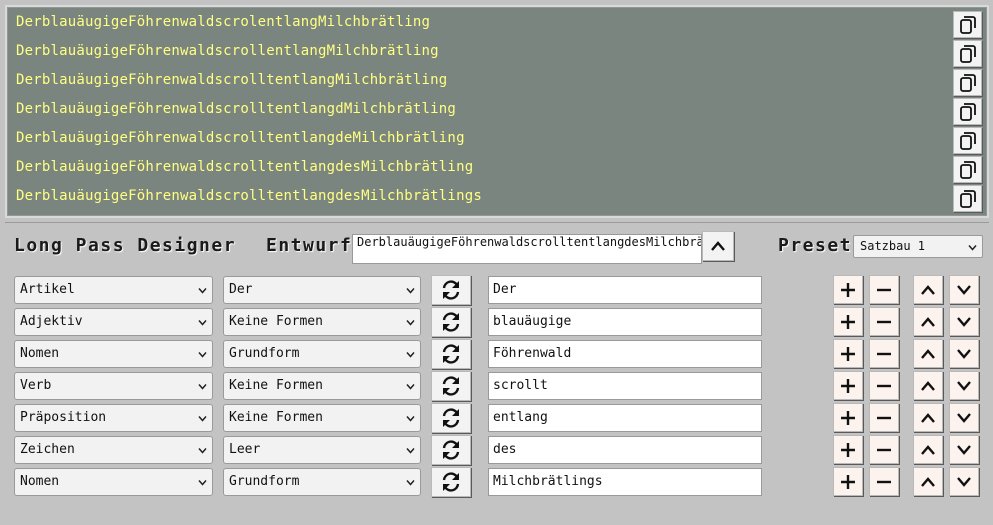 The width and height of the screenshot is (993, 525). I want to click on builder-row: Zeichen Leer des, so click(496, 450).